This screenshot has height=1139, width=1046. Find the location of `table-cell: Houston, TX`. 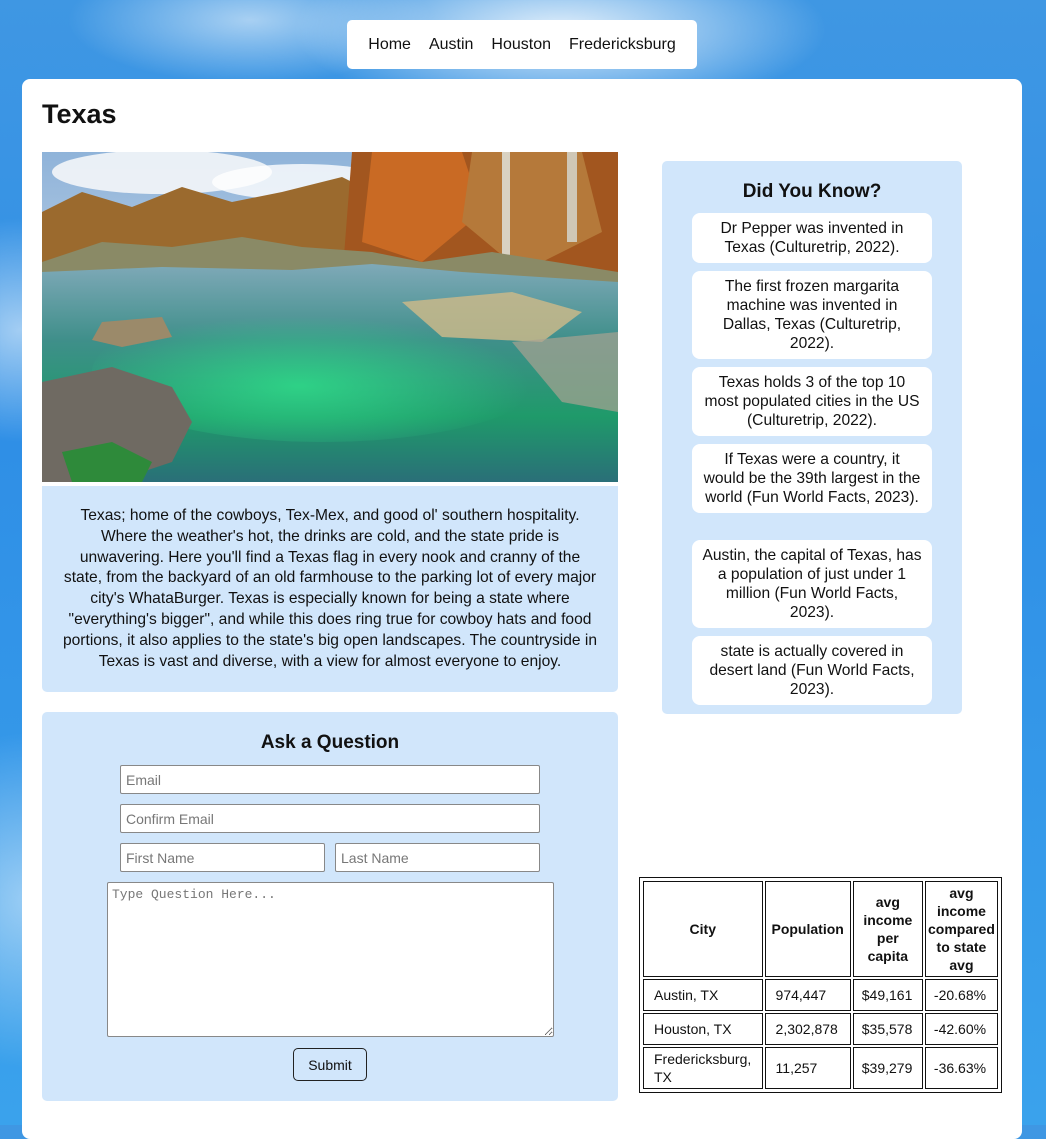

table-cell: Houston, TX is located at coordinates (703, 1029).